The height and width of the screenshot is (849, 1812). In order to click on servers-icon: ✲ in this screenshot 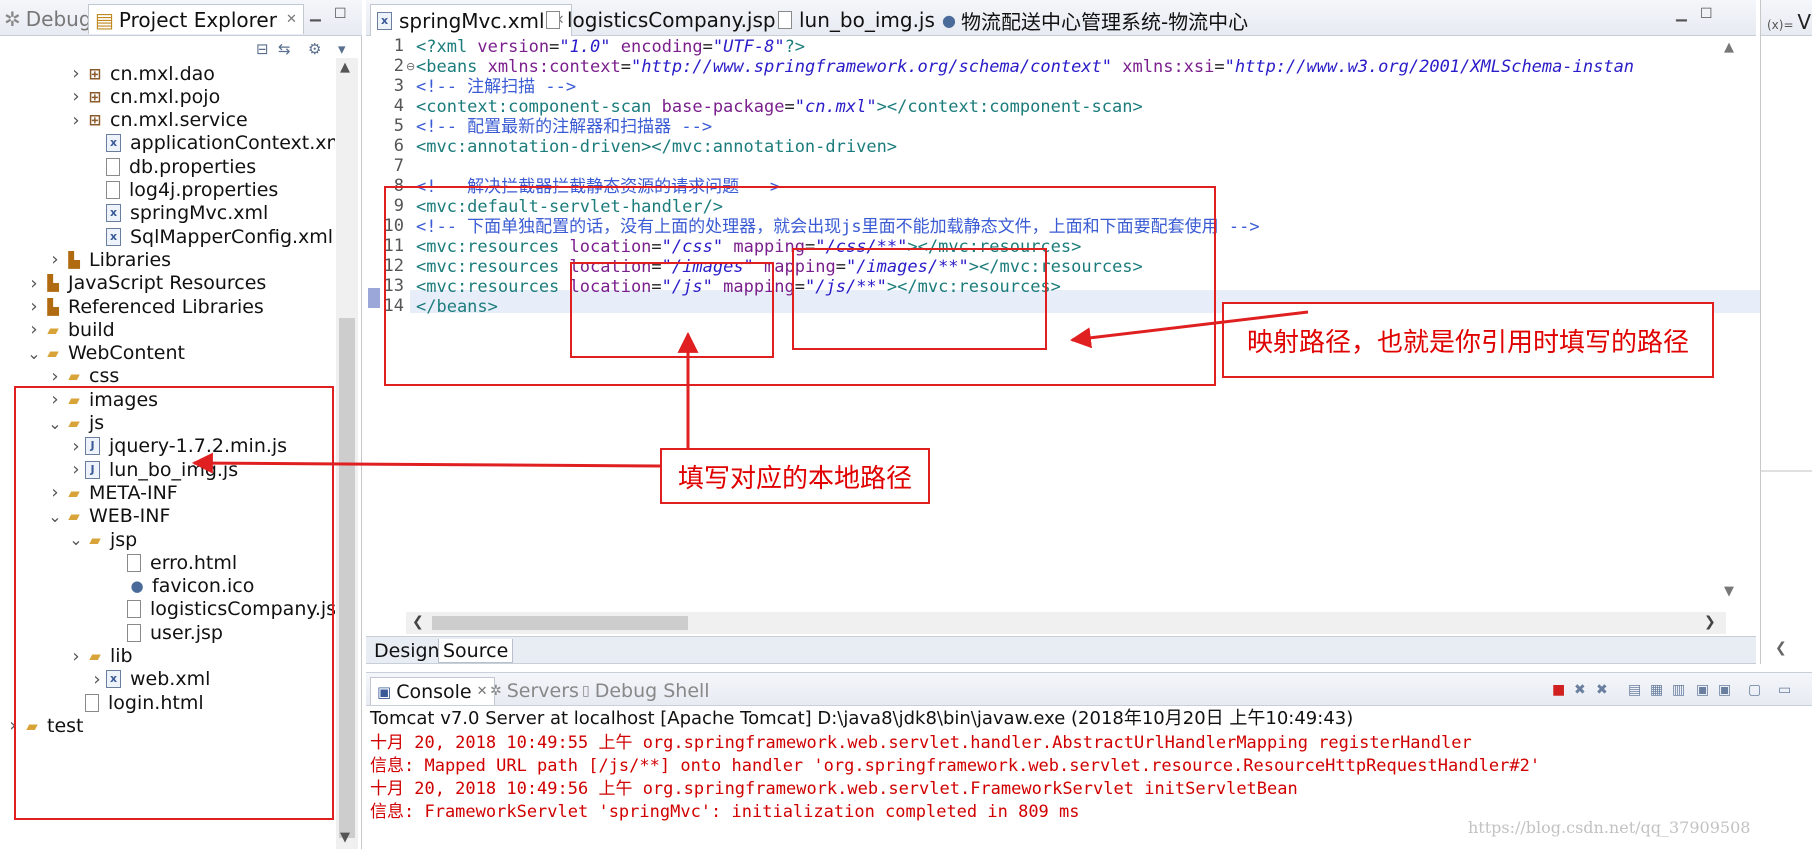, I will do `click(496, 691)`.